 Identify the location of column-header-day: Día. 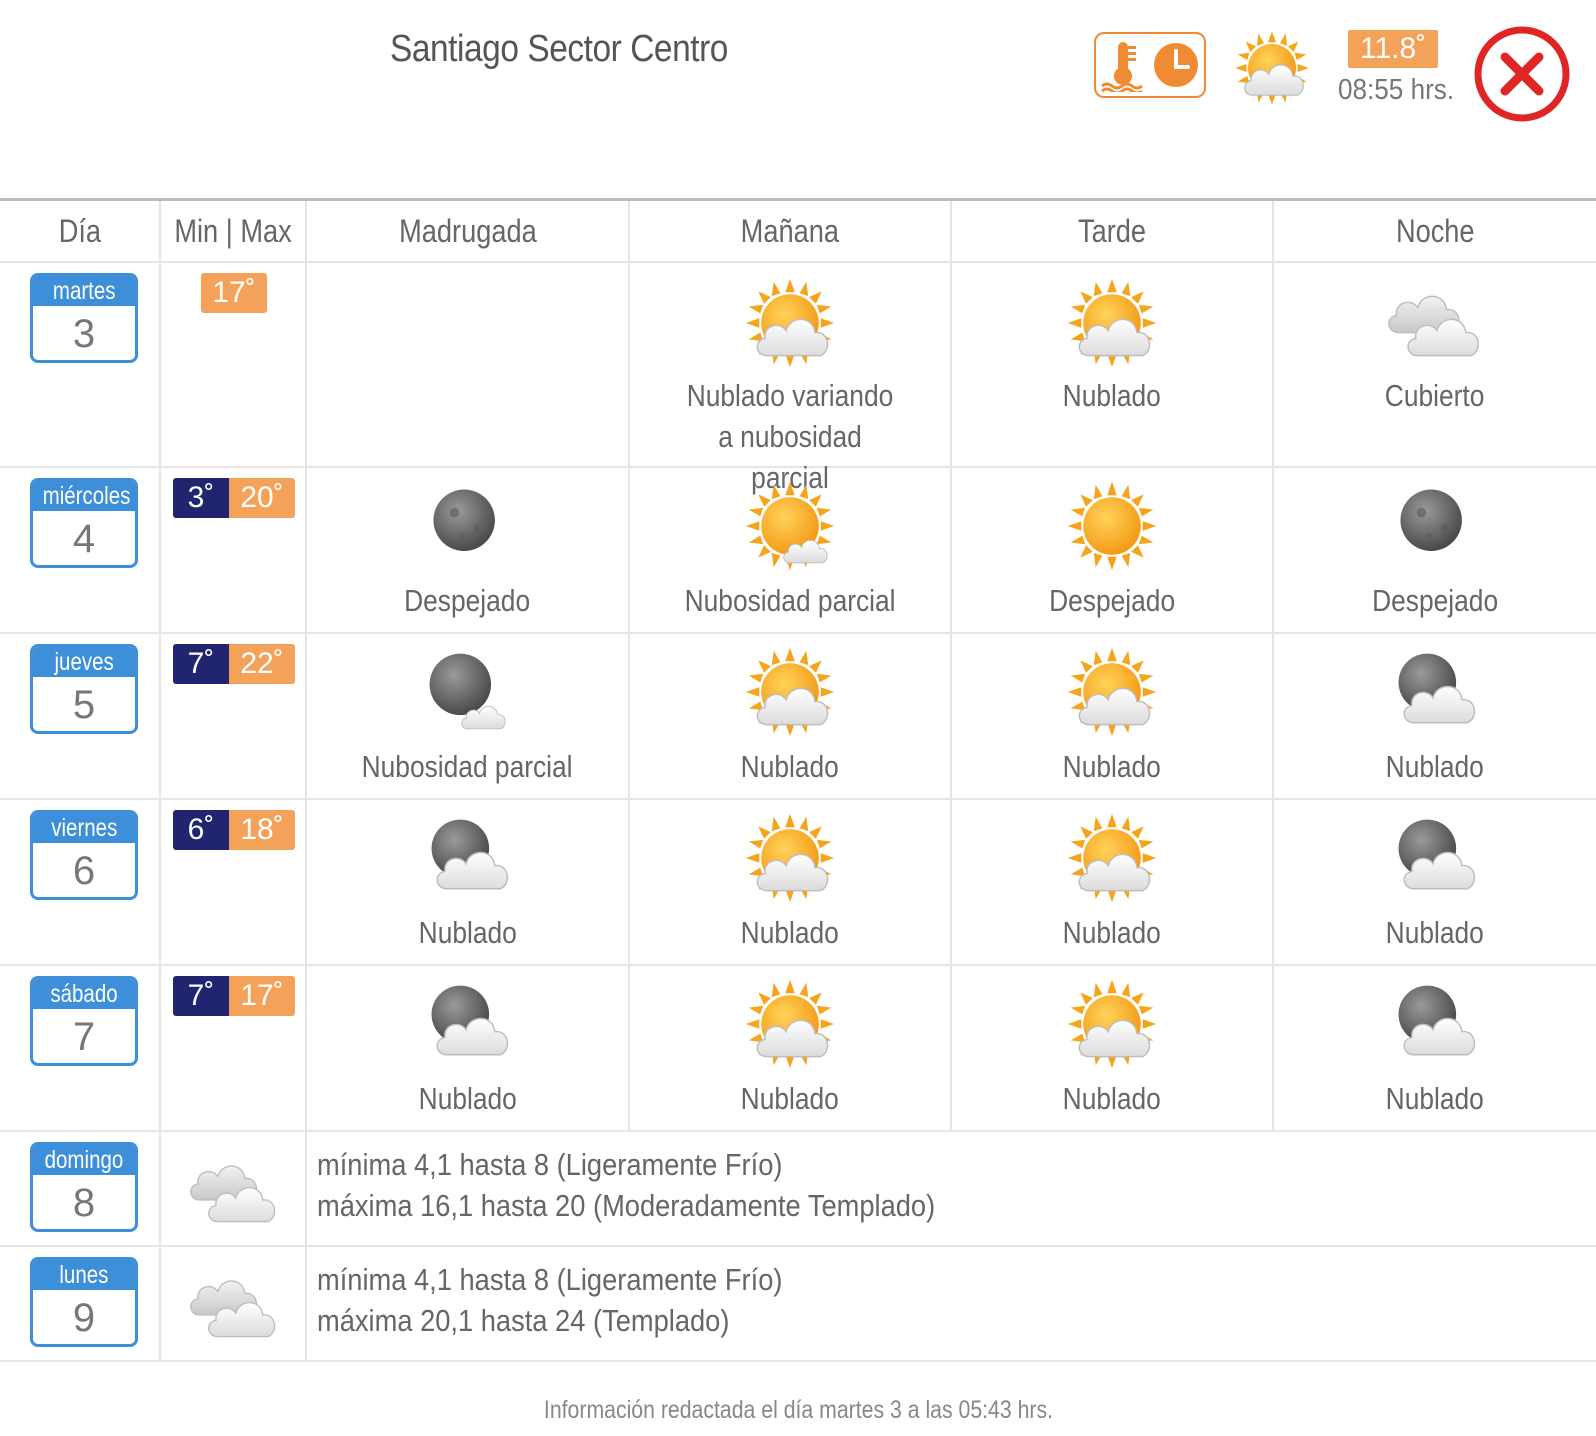
(80, 231).